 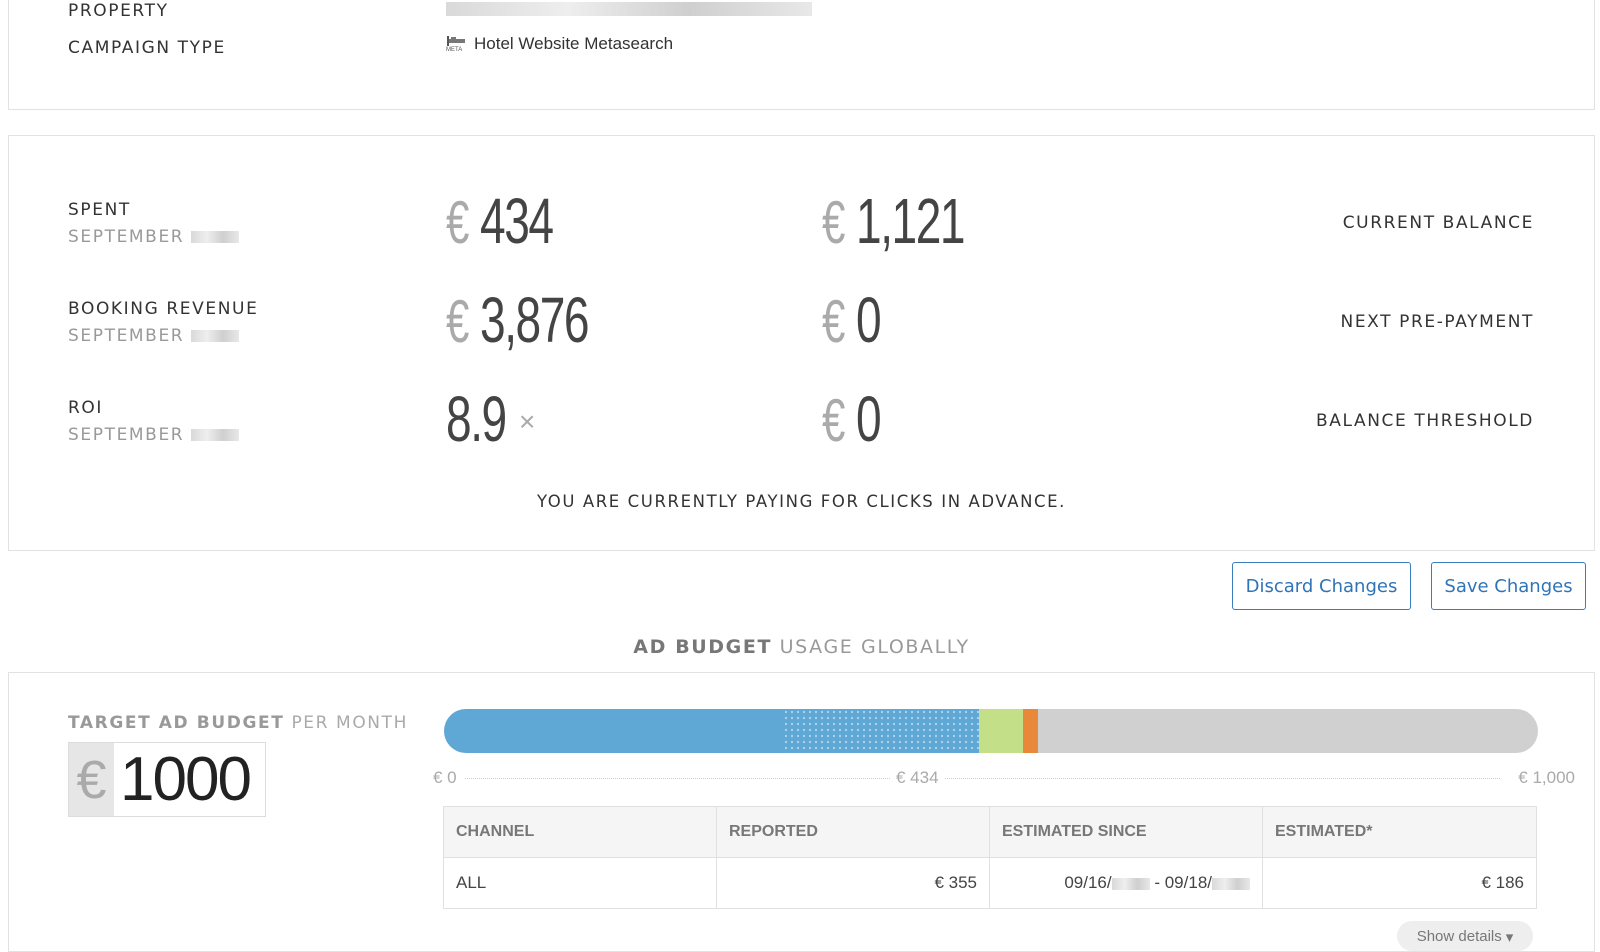 I want to click on scale-mid: € 434, so click(x=917, y=778).